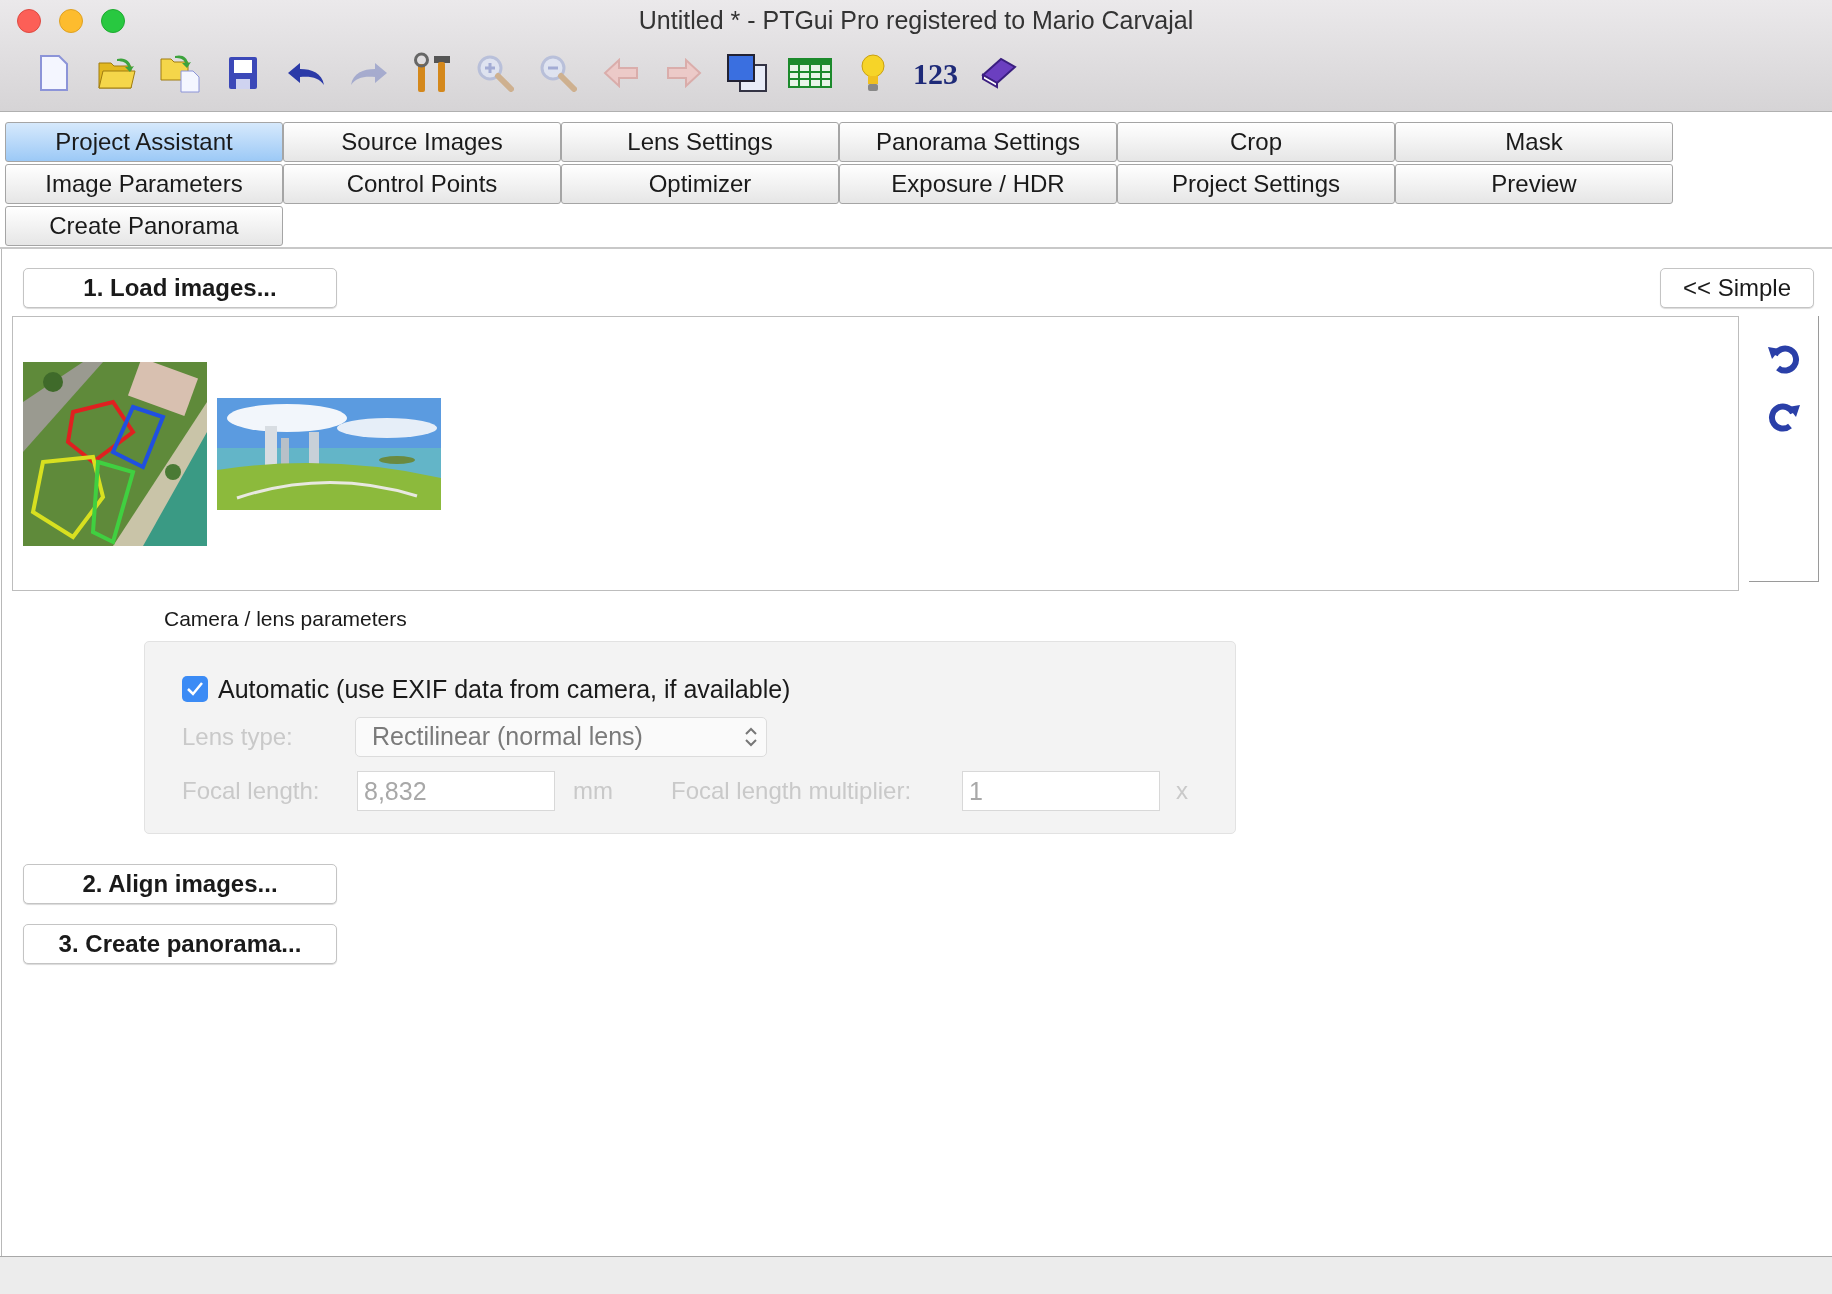 This screenshot has height=1294, width=1832. I want to click on close-window-button, so click(29, 21).